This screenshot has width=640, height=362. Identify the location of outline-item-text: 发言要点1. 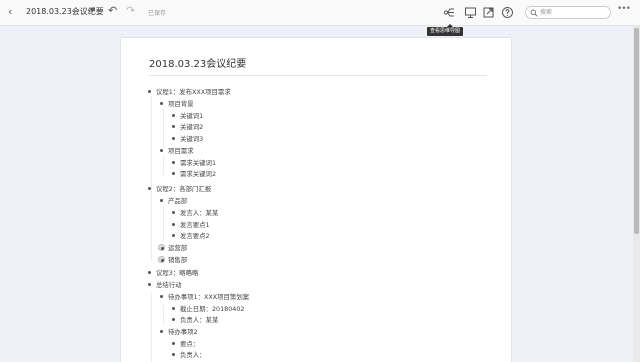
(195, 225).